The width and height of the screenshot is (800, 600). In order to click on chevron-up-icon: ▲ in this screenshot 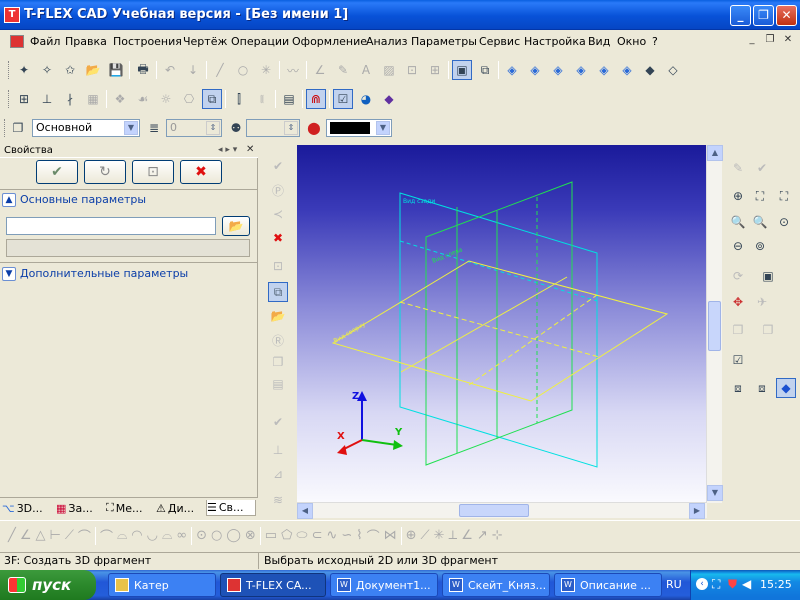, I will do `click(9, 200)`.